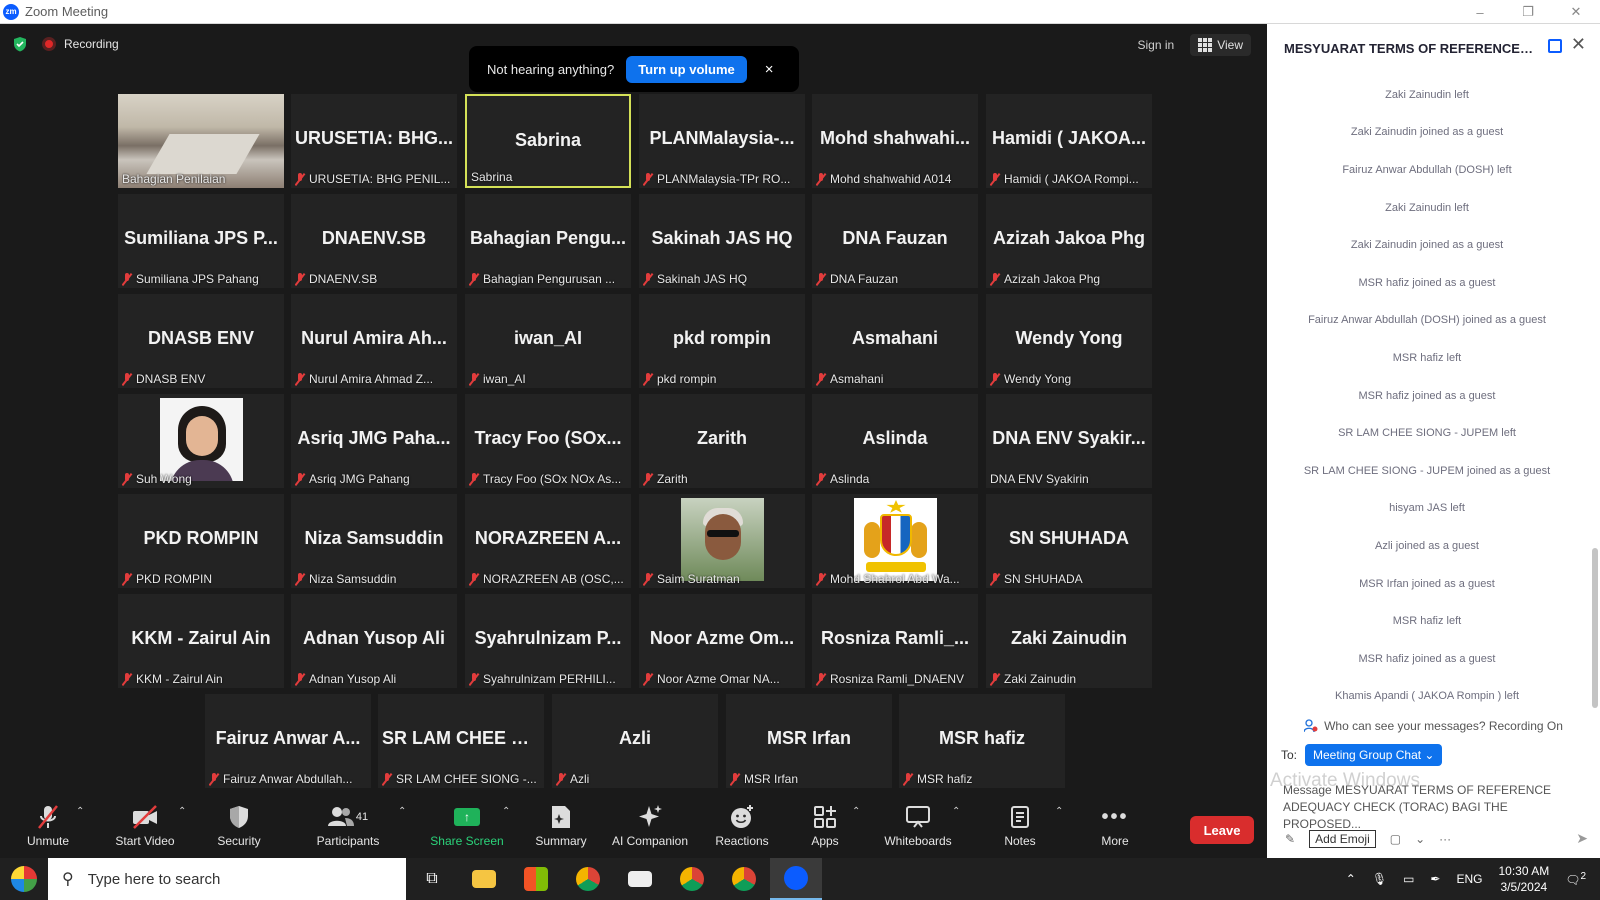  Describe the element at coordinates (1480, 12) in the screenshot. I see `minimize-button: –` at that location.